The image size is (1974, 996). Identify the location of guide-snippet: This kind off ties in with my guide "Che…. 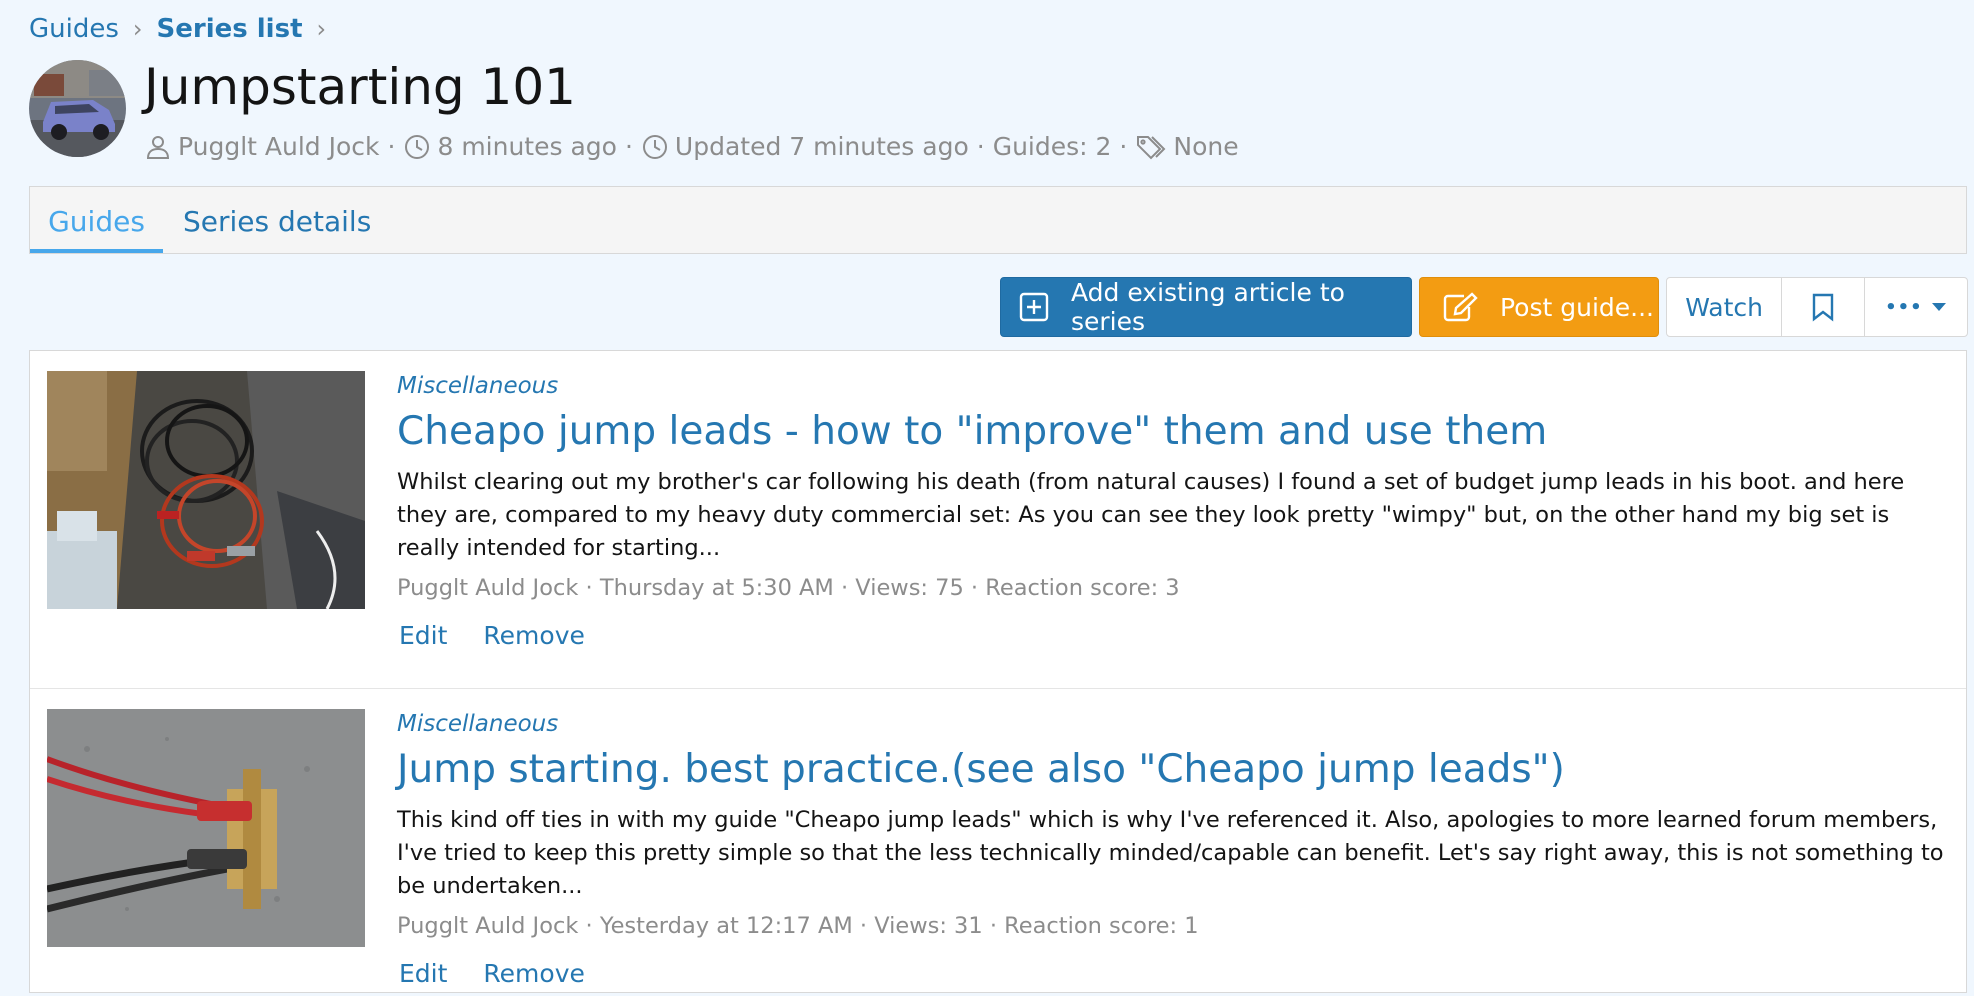
(1170, 853).